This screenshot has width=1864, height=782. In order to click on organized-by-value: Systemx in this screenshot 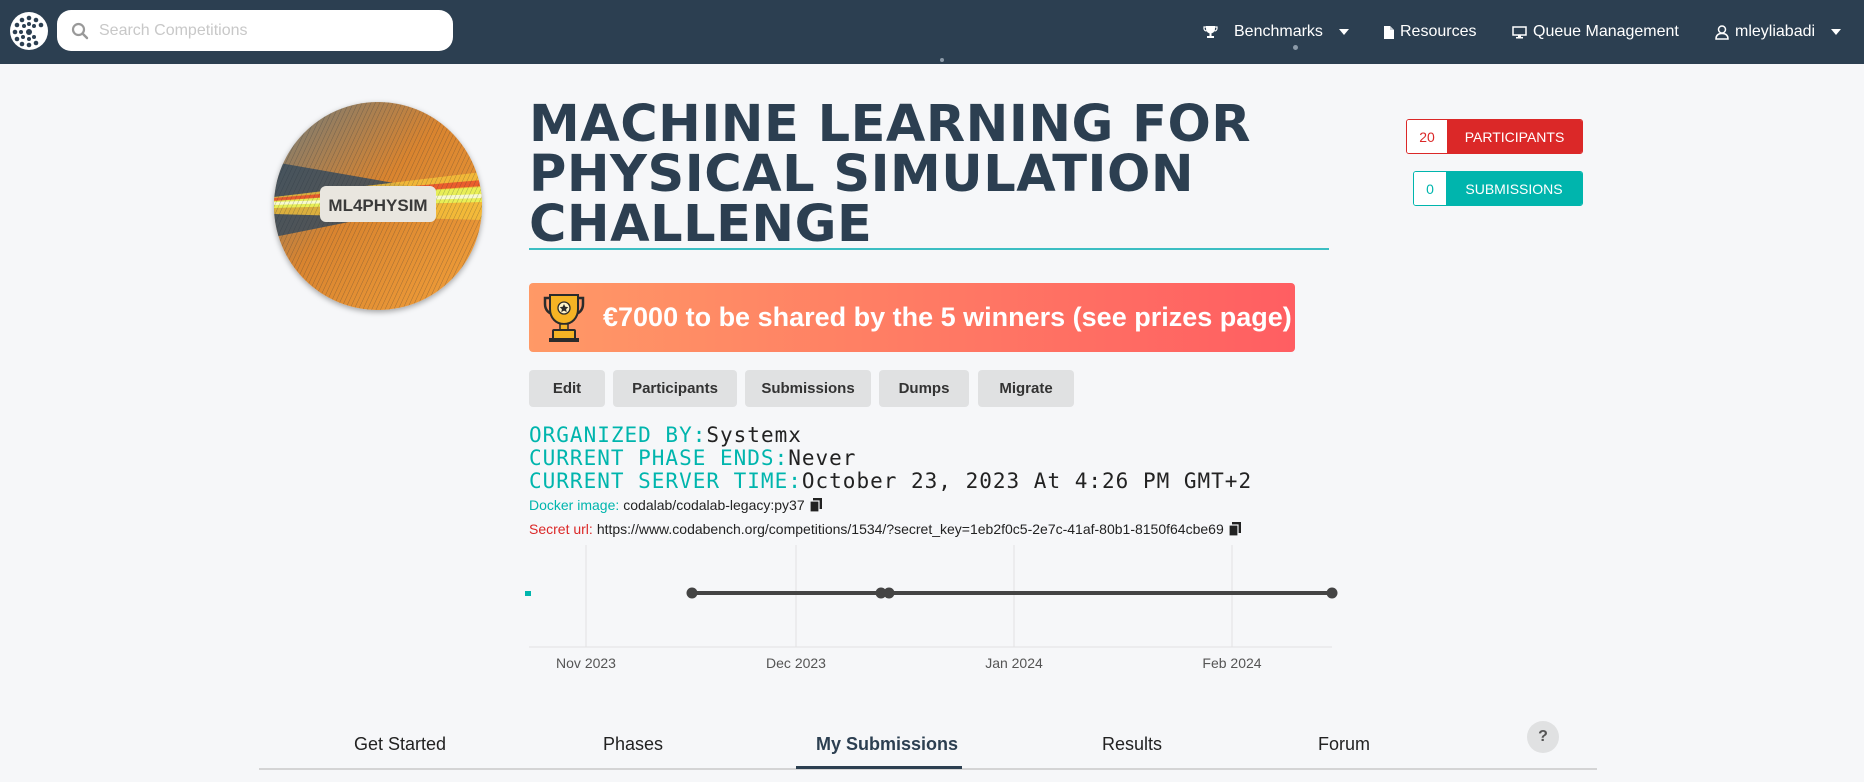, I will do `click(754, 435)`.